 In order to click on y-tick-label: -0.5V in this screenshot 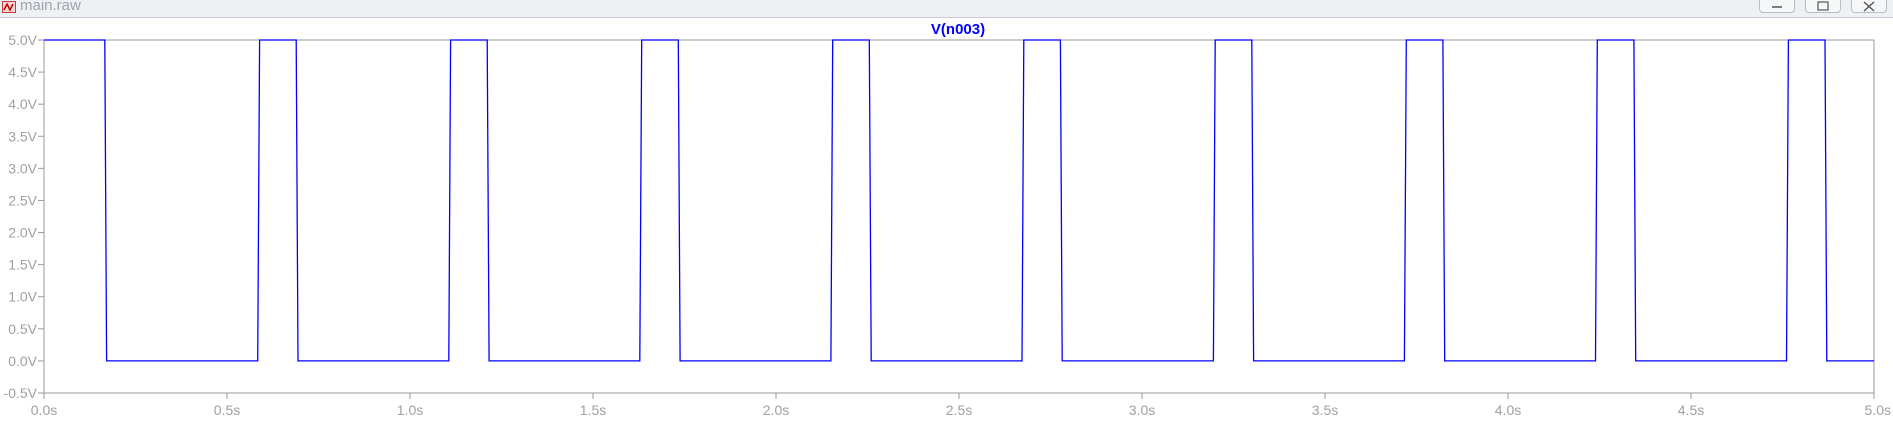, I will do `click(21, 393)`.